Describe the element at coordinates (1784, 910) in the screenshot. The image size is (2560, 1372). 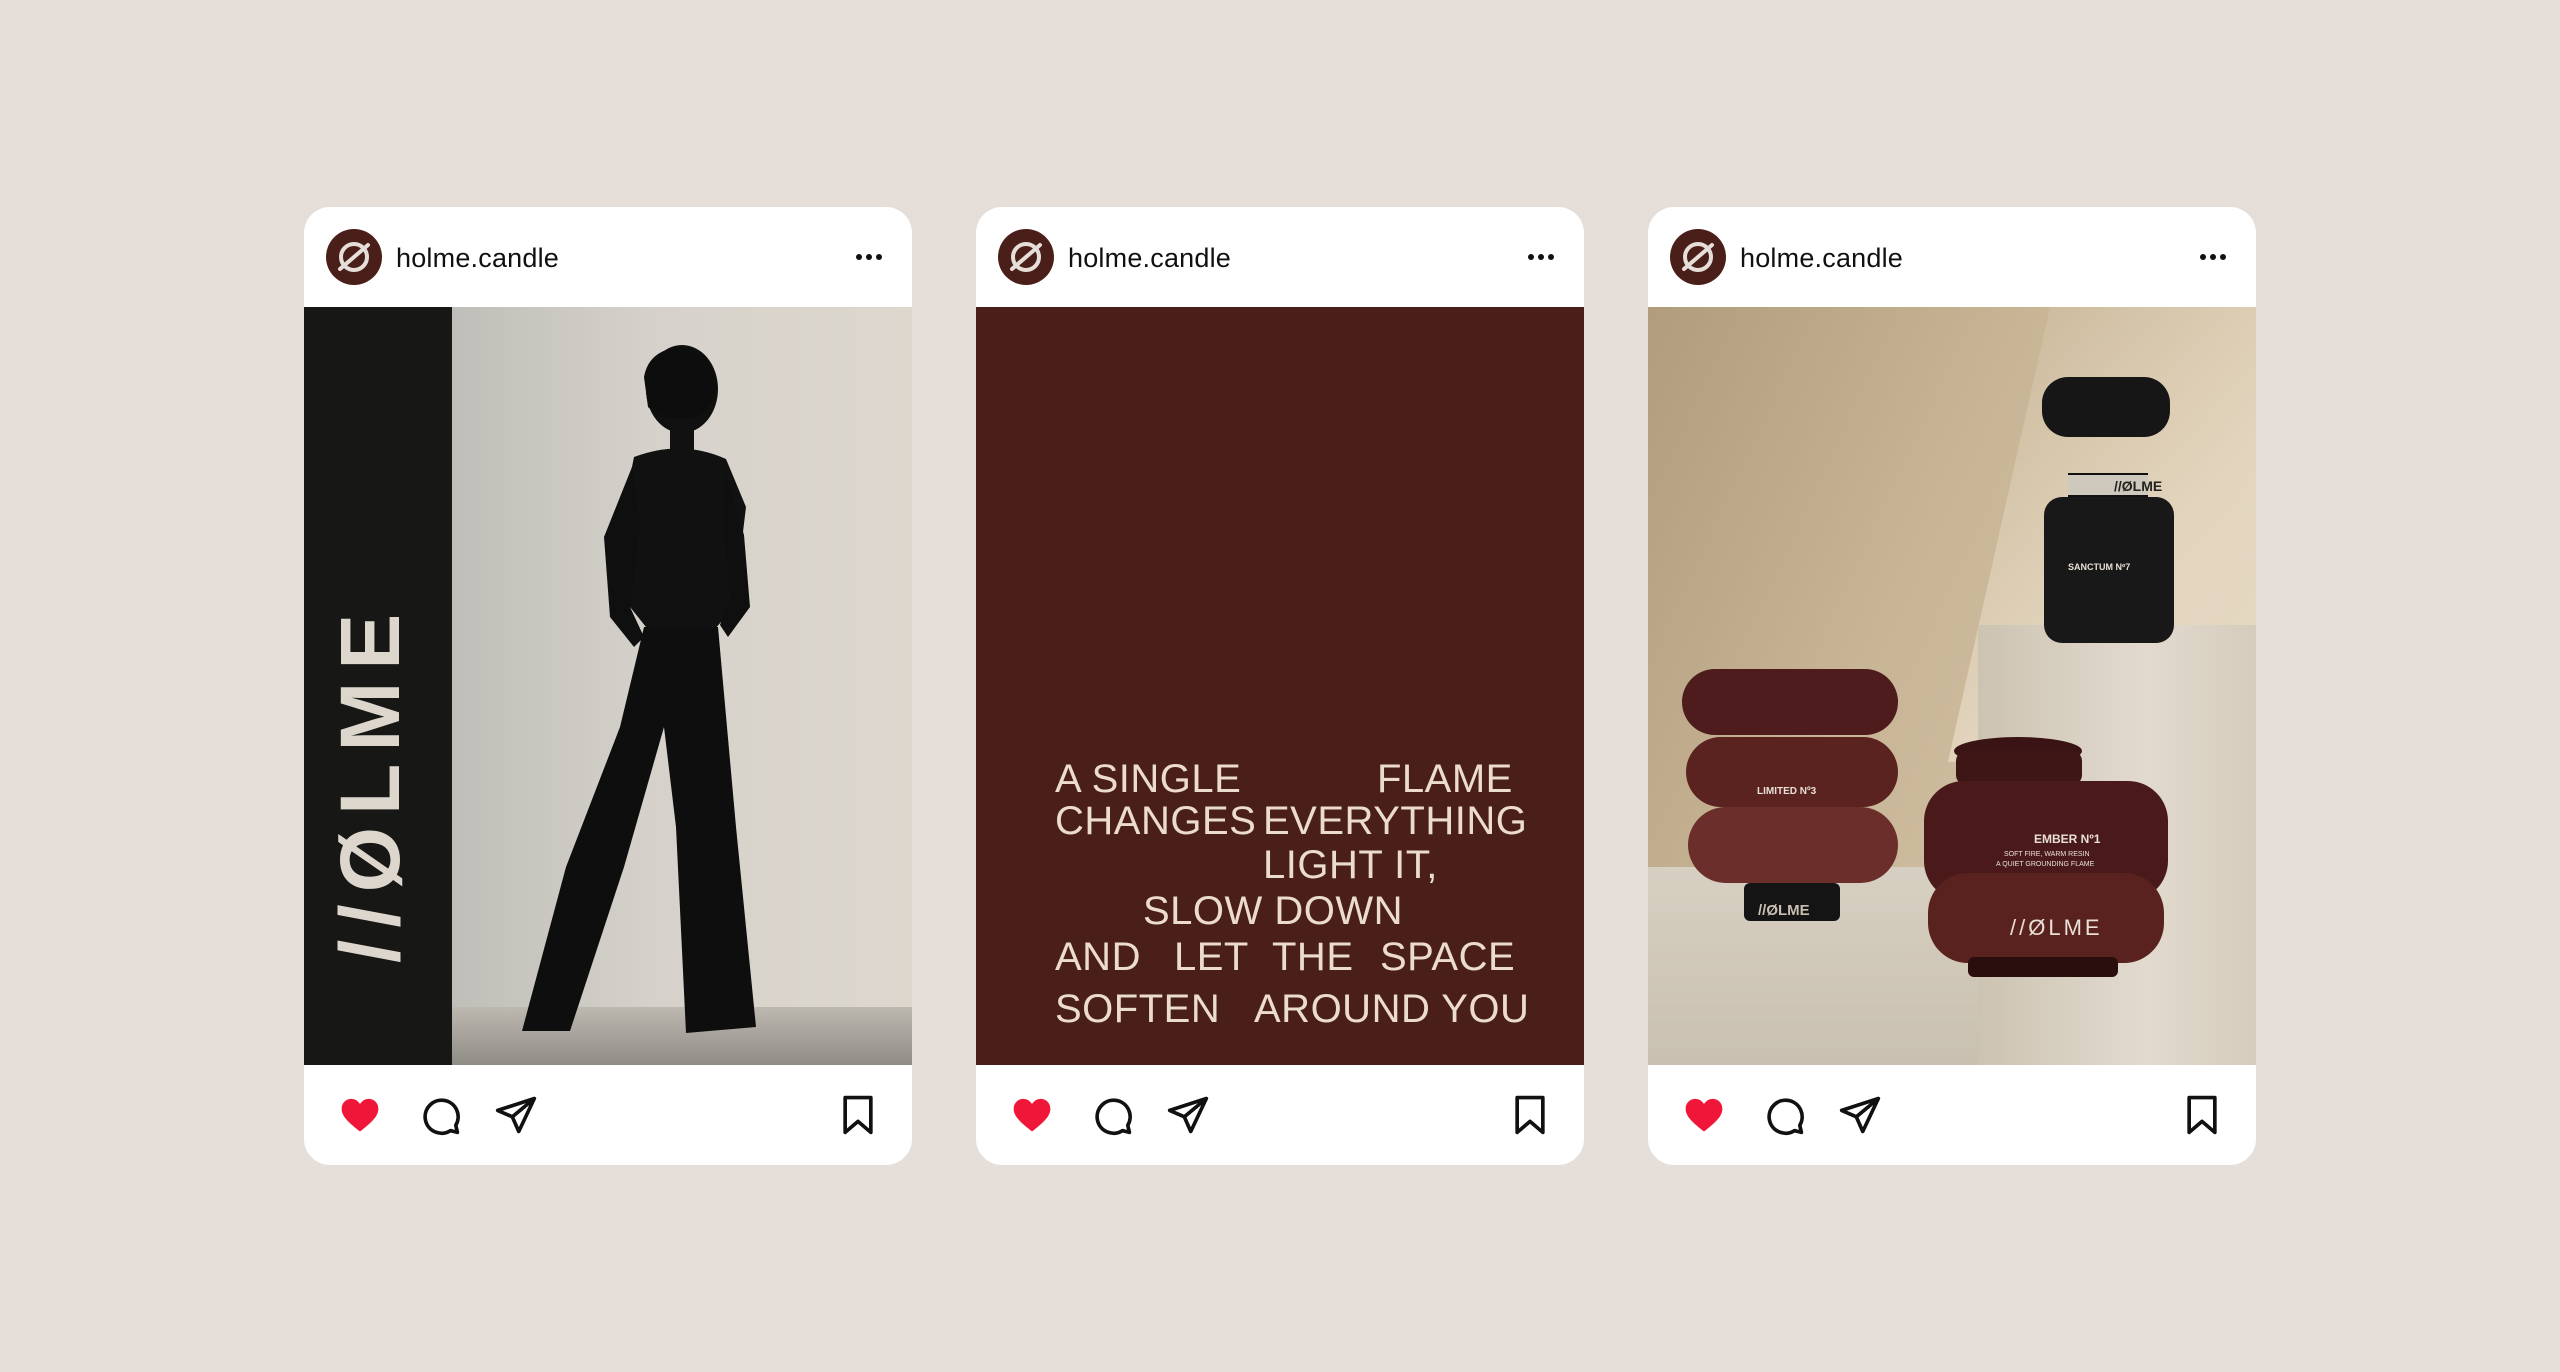
I see `stack-logo: //ØLME` at that location.